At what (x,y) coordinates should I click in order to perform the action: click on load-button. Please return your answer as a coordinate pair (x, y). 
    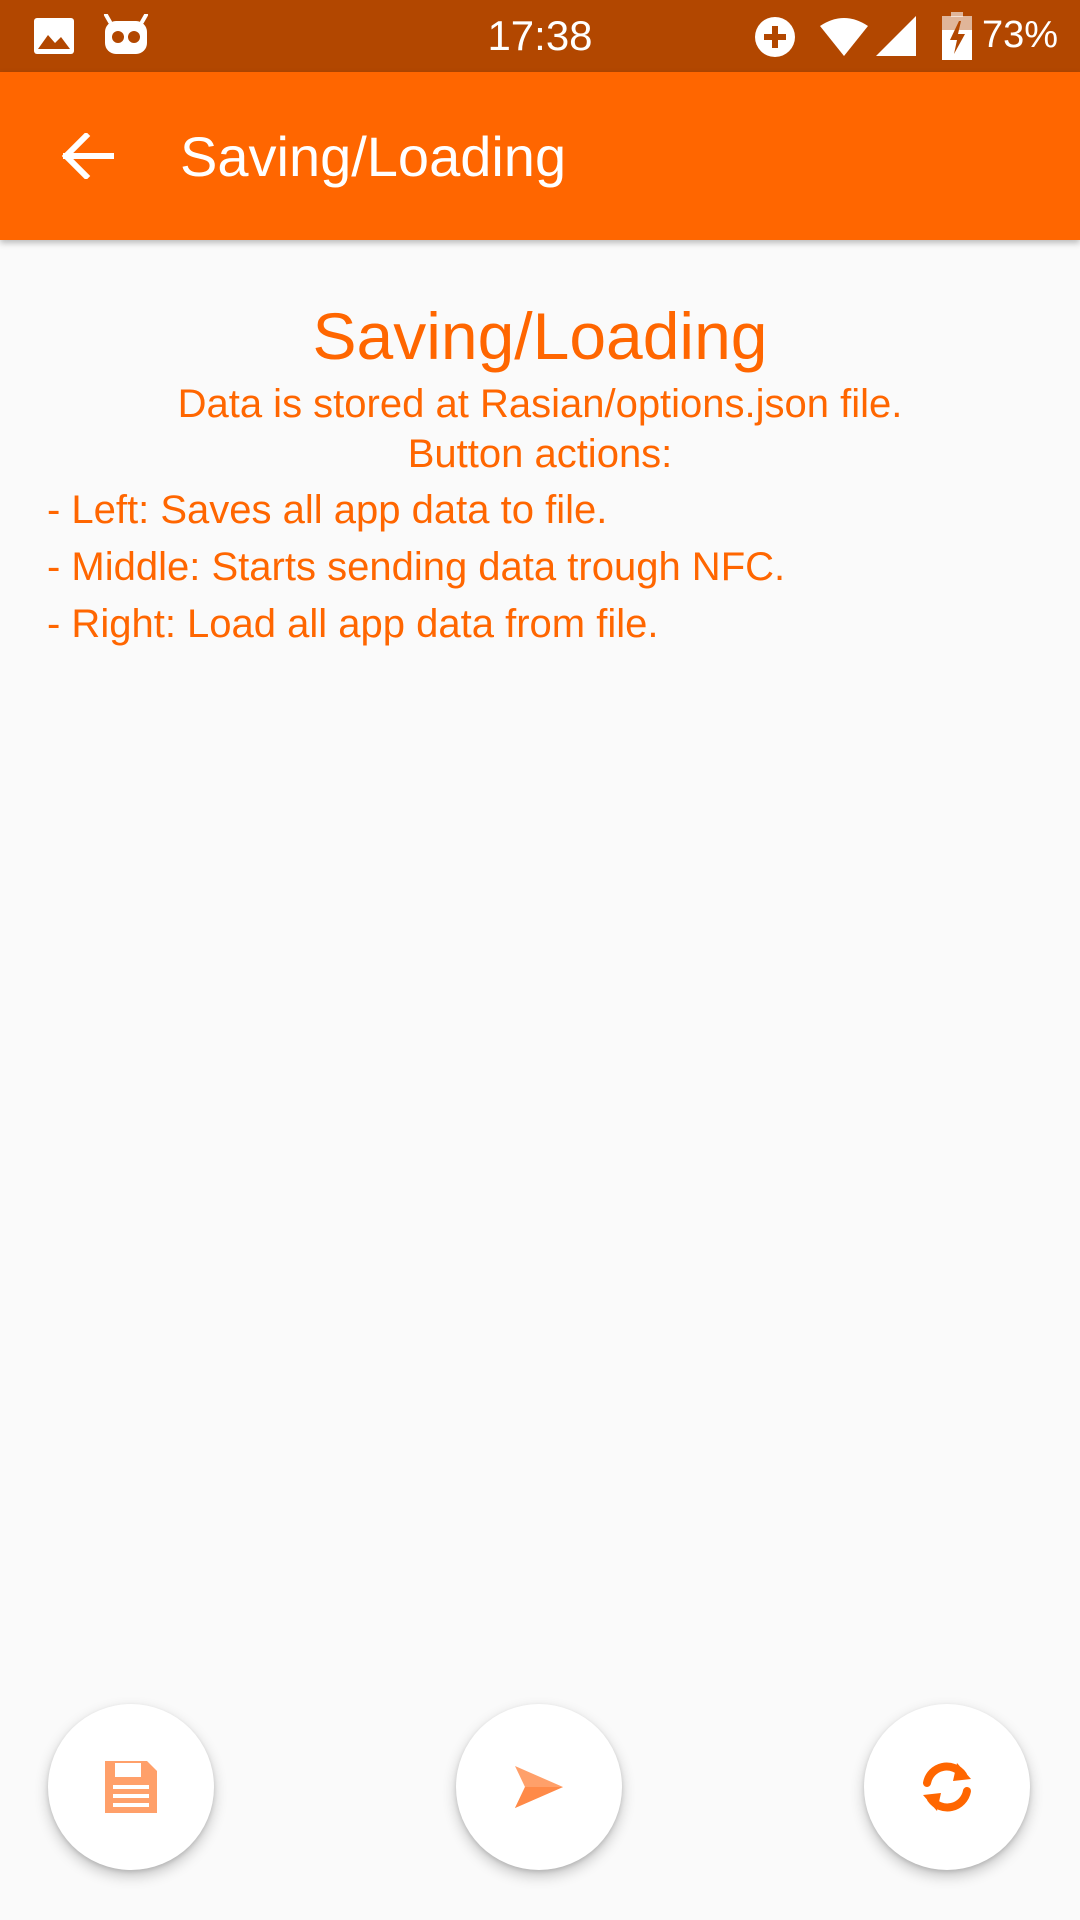
    Looking at the image, I should click on (947, 1787).